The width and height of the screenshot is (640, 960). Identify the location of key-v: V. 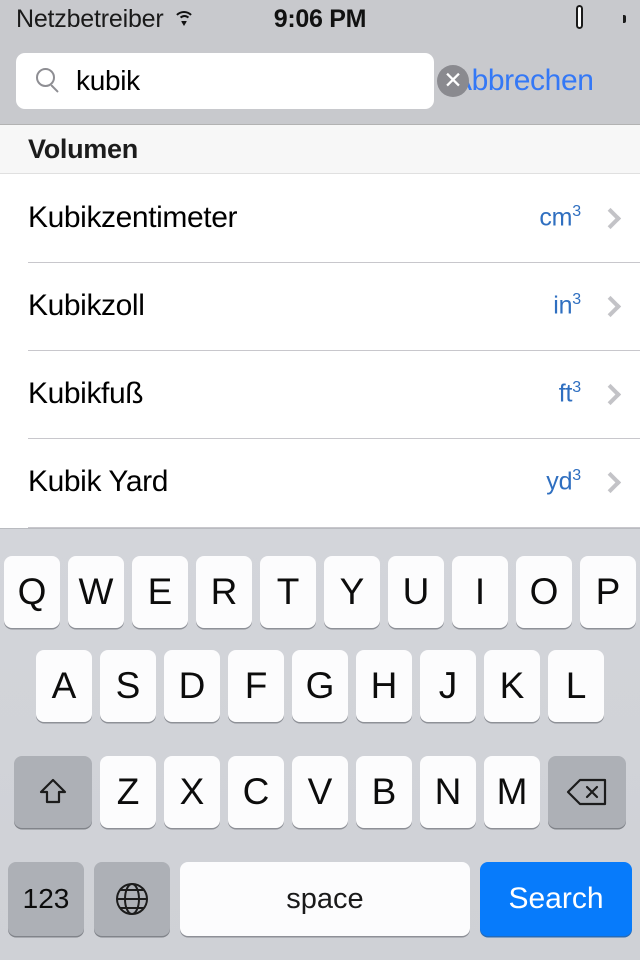
(320, 792).